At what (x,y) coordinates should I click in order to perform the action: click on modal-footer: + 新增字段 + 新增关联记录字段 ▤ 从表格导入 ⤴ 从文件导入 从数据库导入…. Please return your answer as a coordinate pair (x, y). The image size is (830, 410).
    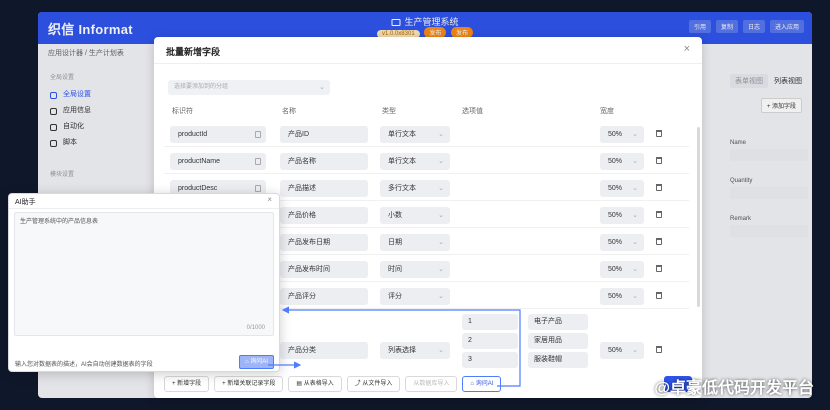
    Looking at the image, I should click on (332, 384).